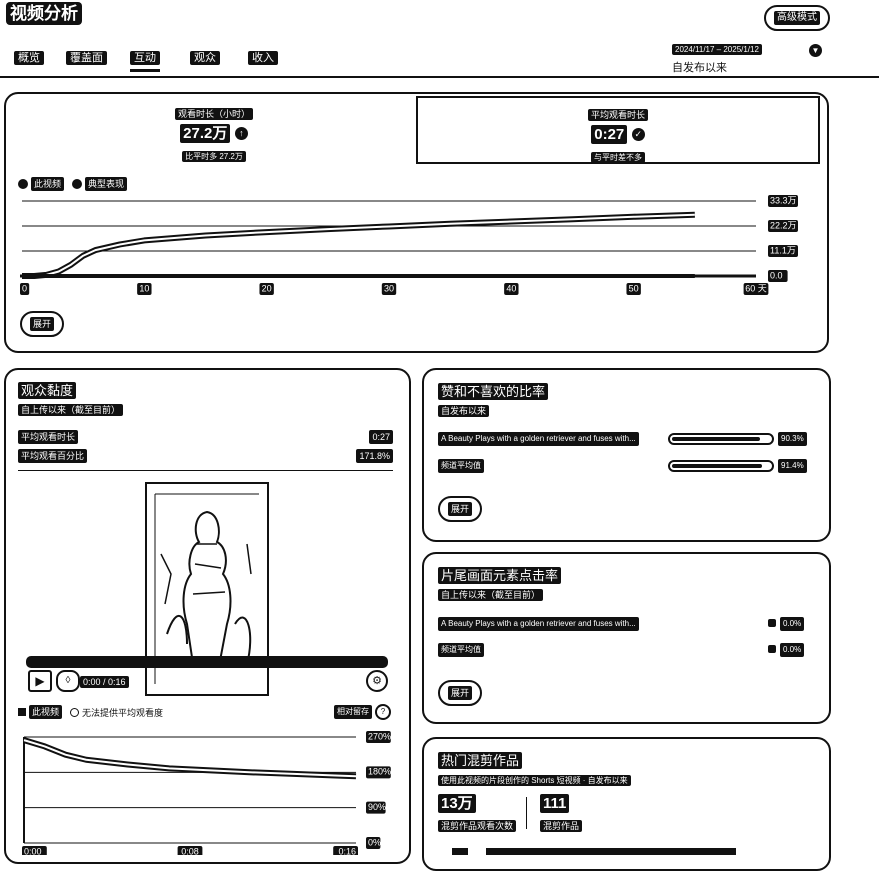  I want to click on expand-button-likes: 展开, so click(460, 509).